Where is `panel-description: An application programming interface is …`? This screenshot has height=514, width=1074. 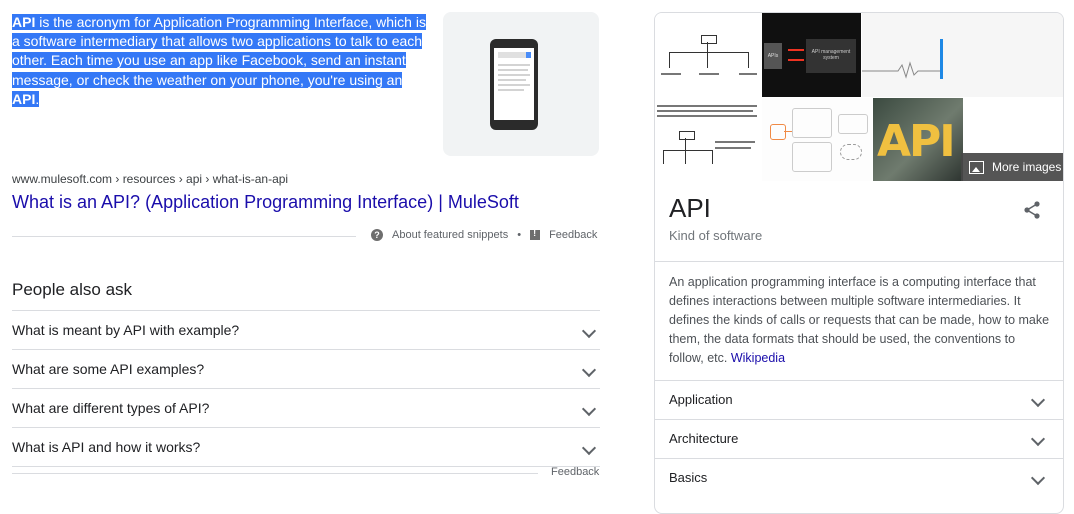 panel-description: An application programming interface is … is located at coordinates (860, 320).